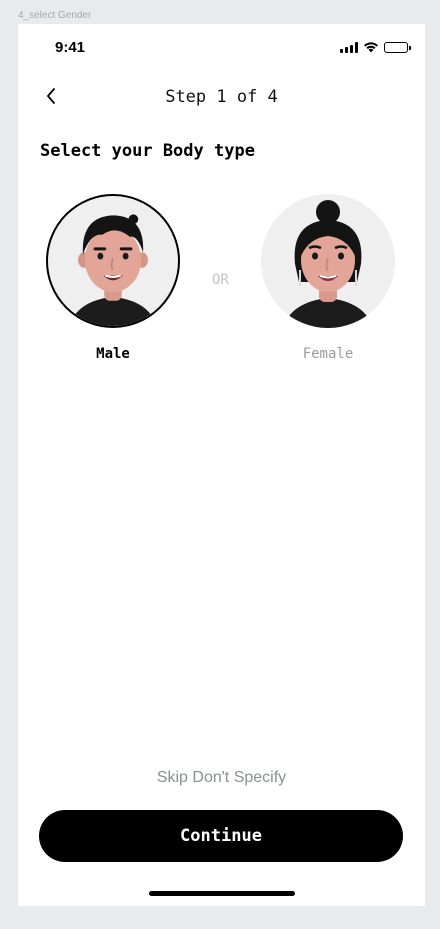 The height and width of the screenshot is (929, 440). What do you see at coordinates (70, 47) in the screenshot?
I see `status-time: 9:41` at bounding box center [70, 47].